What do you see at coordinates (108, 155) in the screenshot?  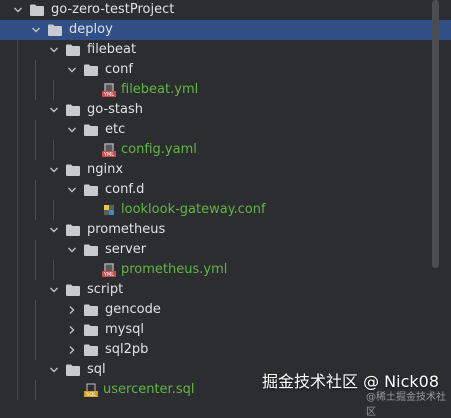 I see `svg-text: YML` at bounding box center [108, 155].